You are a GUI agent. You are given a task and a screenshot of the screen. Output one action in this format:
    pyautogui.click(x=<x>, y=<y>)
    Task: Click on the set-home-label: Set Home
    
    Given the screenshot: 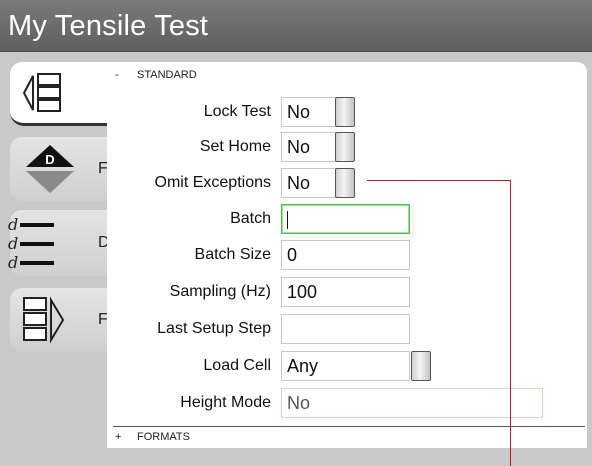 What is the action you would take?
    pyautogui.click(x=235, y=146)
    